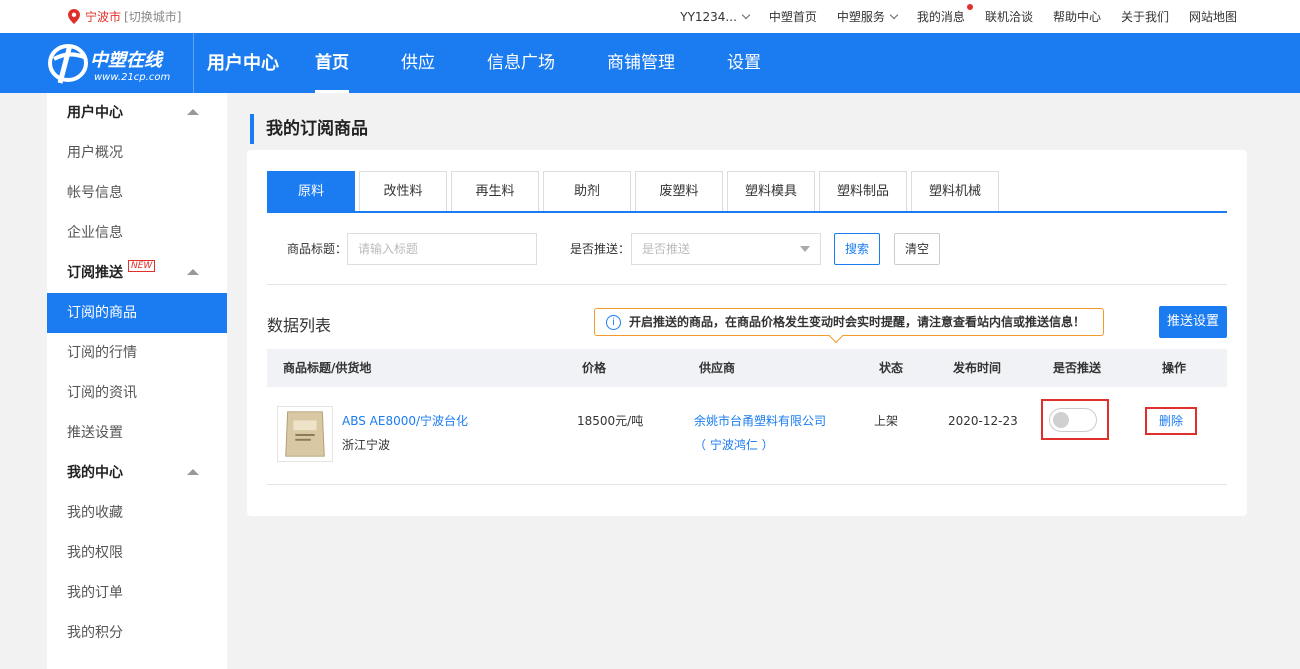  Describe the element at coordinates (137, 273) in the screenshot. I see `sidebar-group-subscription: 订阅推送 NEW` at that location.